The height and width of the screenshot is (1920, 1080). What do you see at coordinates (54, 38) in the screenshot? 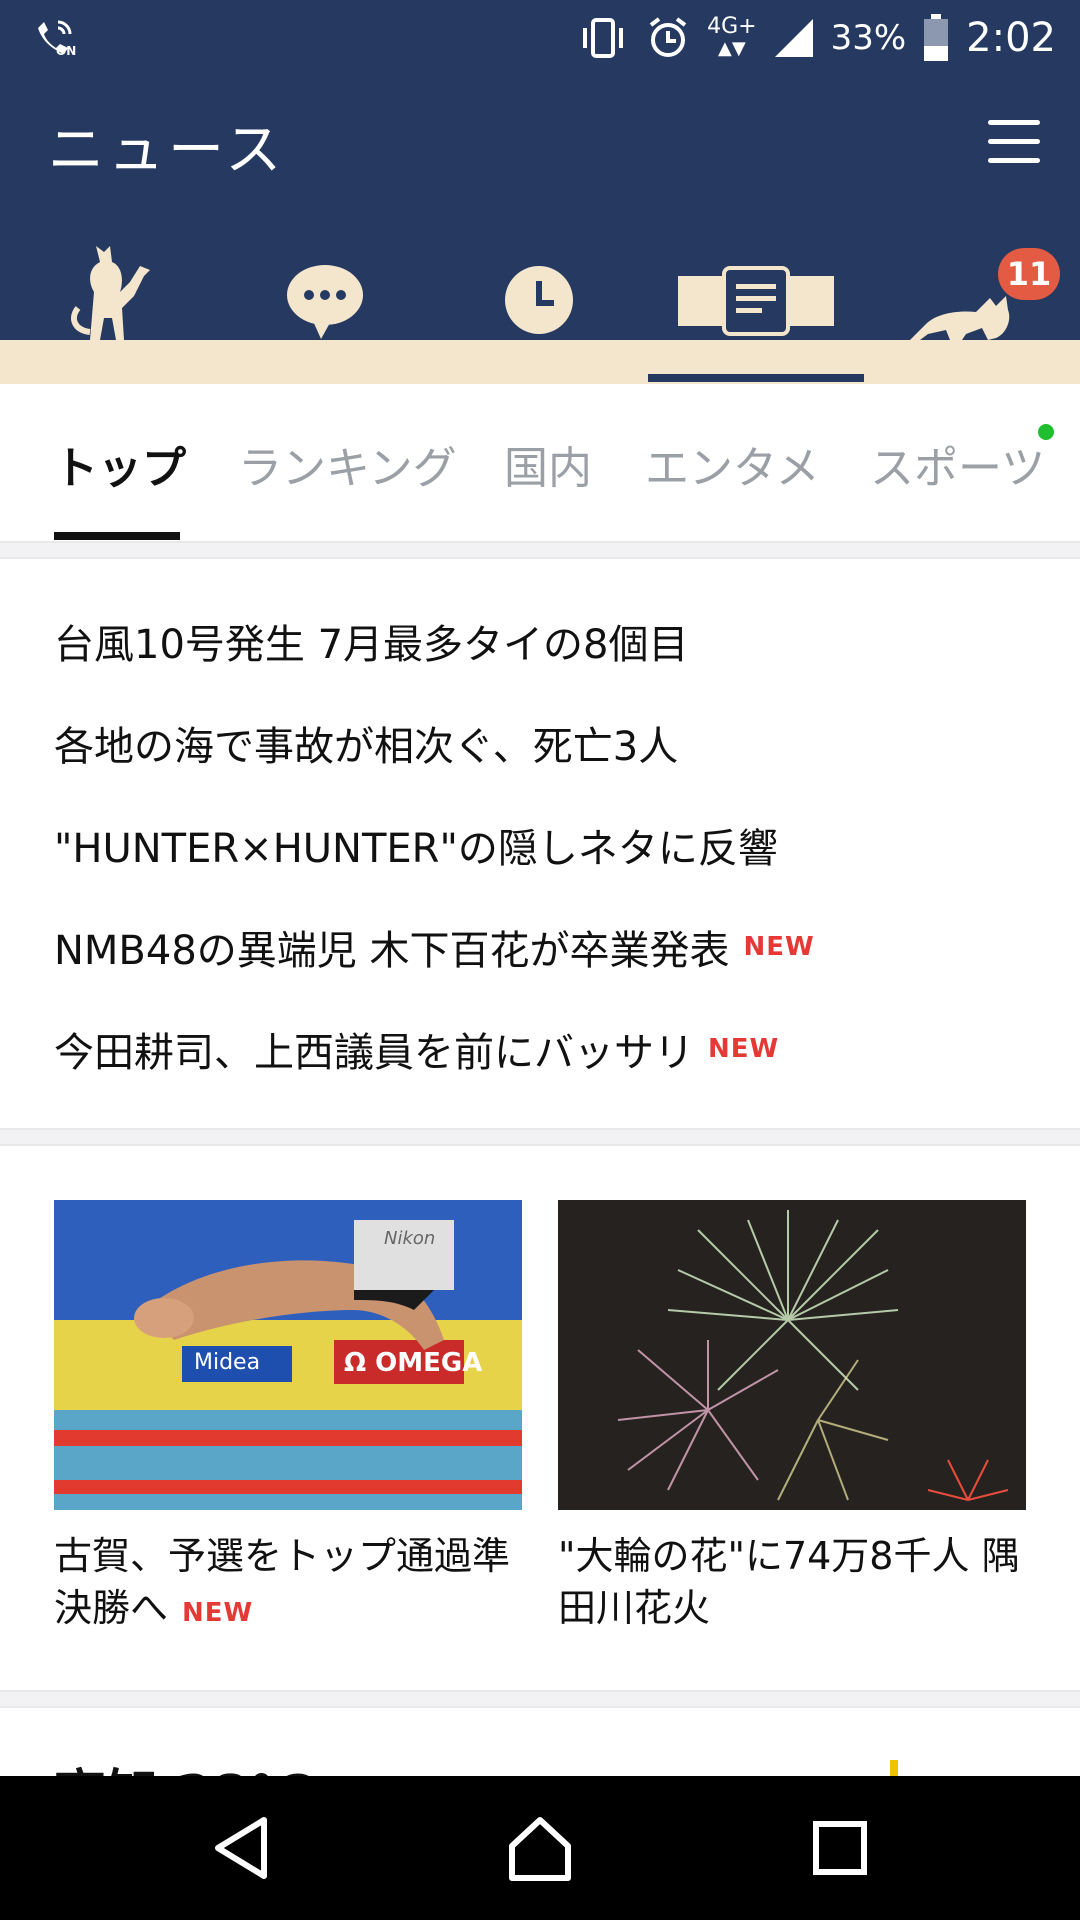
I see `wifi-calling-icon: ON` at bounding box center [54, 38].